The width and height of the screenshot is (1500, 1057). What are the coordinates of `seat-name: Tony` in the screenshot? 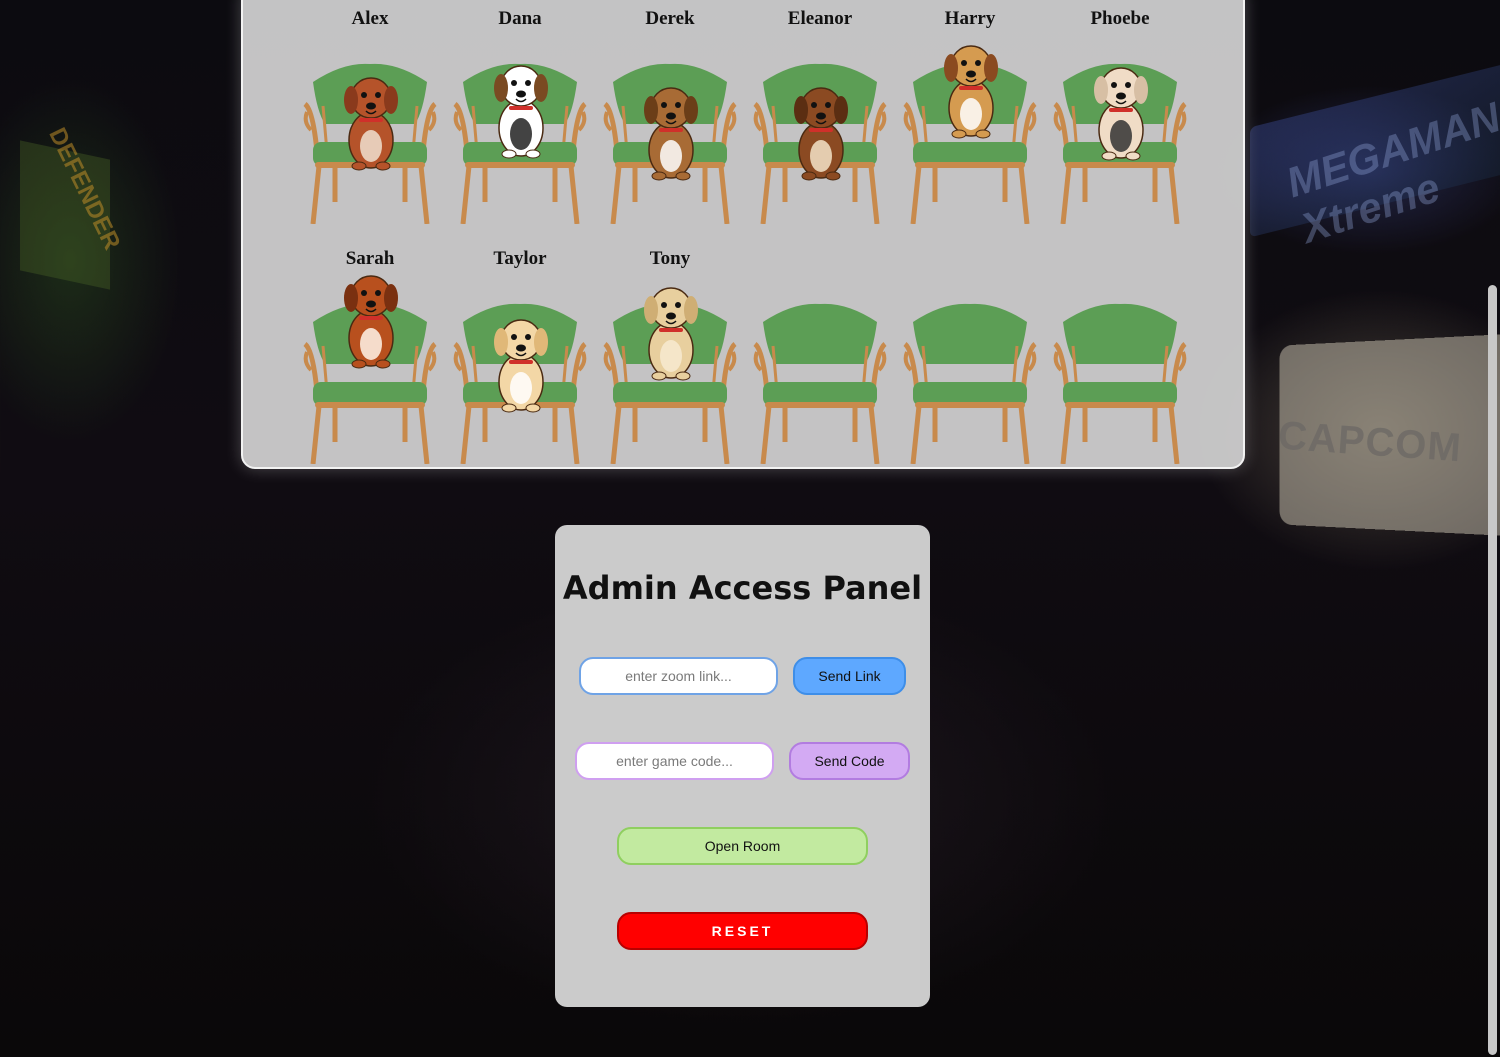 It's located at (670, 258).